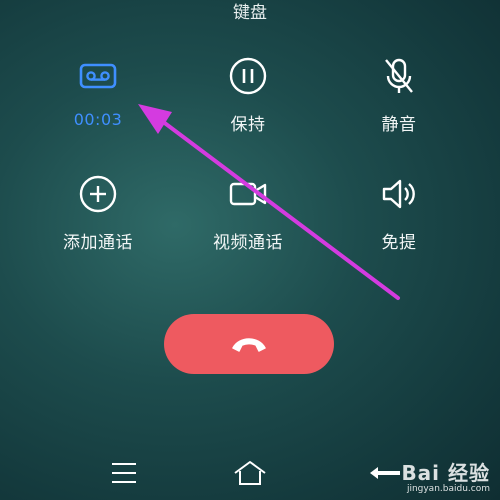 The height and width of the screenshot is (500, 500). Describe the element at coordinates (98, 91) in the screenshot. I see `record-button: 00:03` at that location.